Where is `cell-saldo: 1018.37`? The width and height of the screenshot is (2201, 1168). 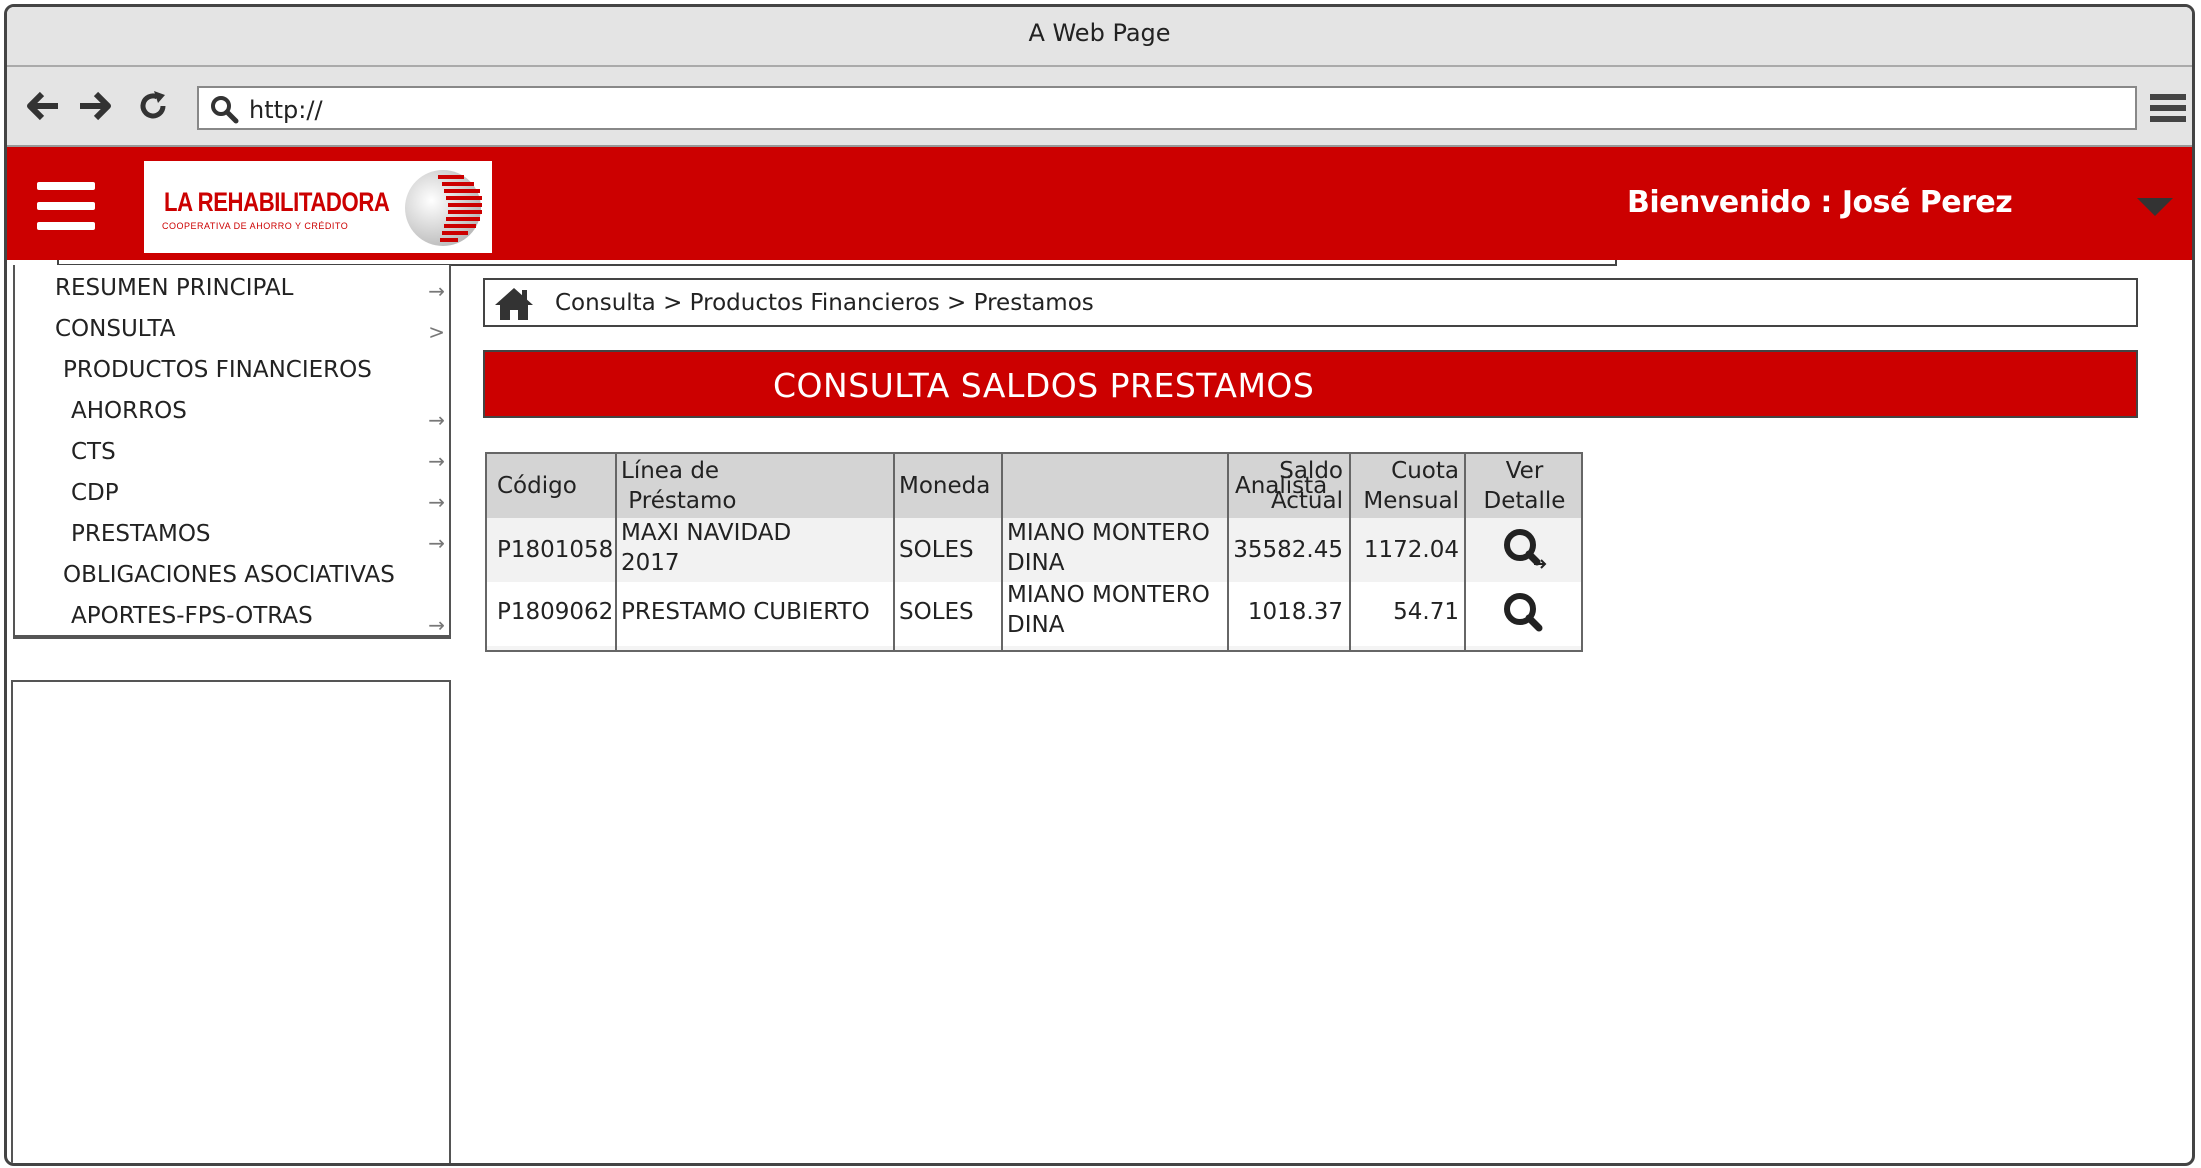
cell-saldo: 1018.37 is located at coordinates (1295, 612).